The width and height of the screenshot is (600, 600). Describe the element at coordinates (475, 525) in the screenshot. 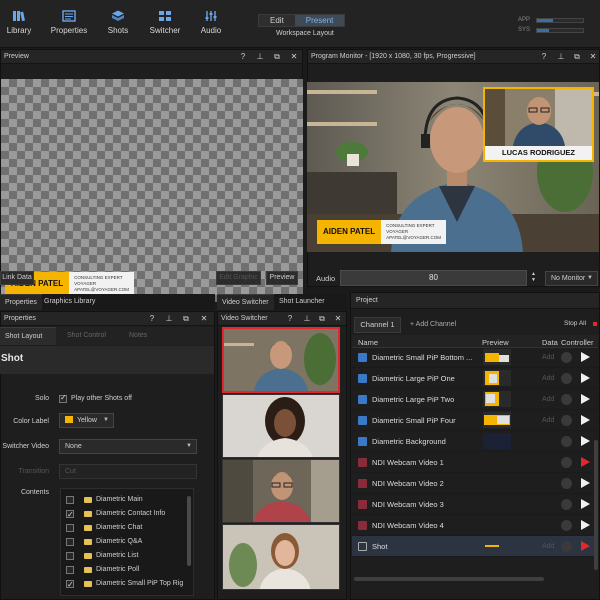

I see `table-row: NDI Webcam Video 4` at that location.